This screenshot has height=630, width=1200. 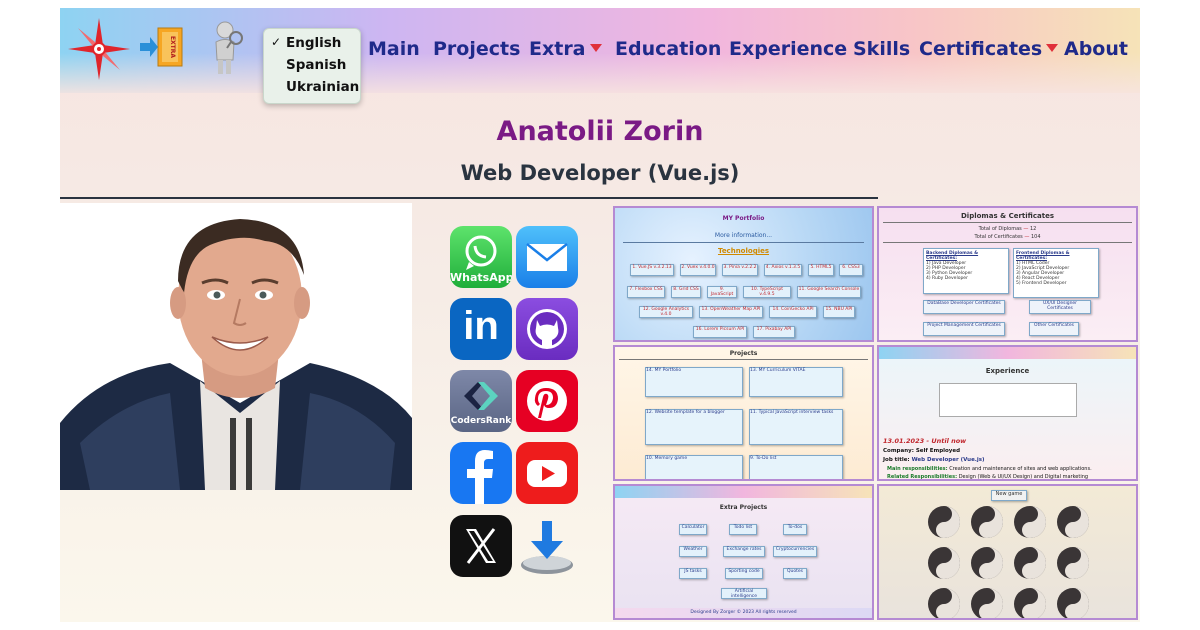 I want to click on linkedin-button: in, so click(x=481, y=329).